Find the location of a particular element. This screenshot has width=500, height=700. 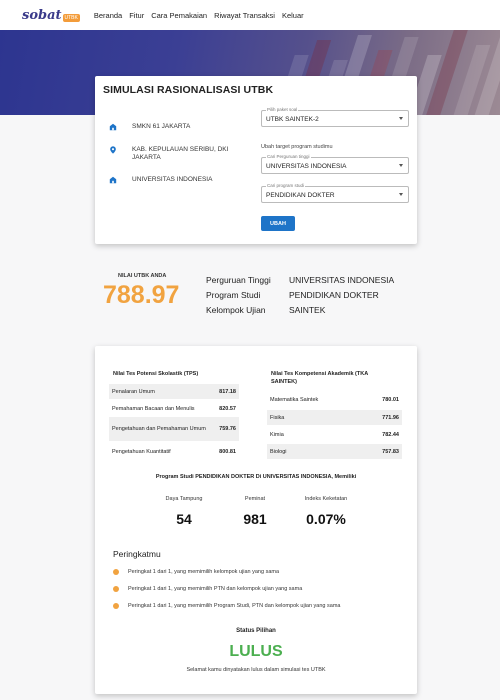

prodi-select: Cari program studi PENDIDIKAN DOKTER is located at coordinates (335, 193).